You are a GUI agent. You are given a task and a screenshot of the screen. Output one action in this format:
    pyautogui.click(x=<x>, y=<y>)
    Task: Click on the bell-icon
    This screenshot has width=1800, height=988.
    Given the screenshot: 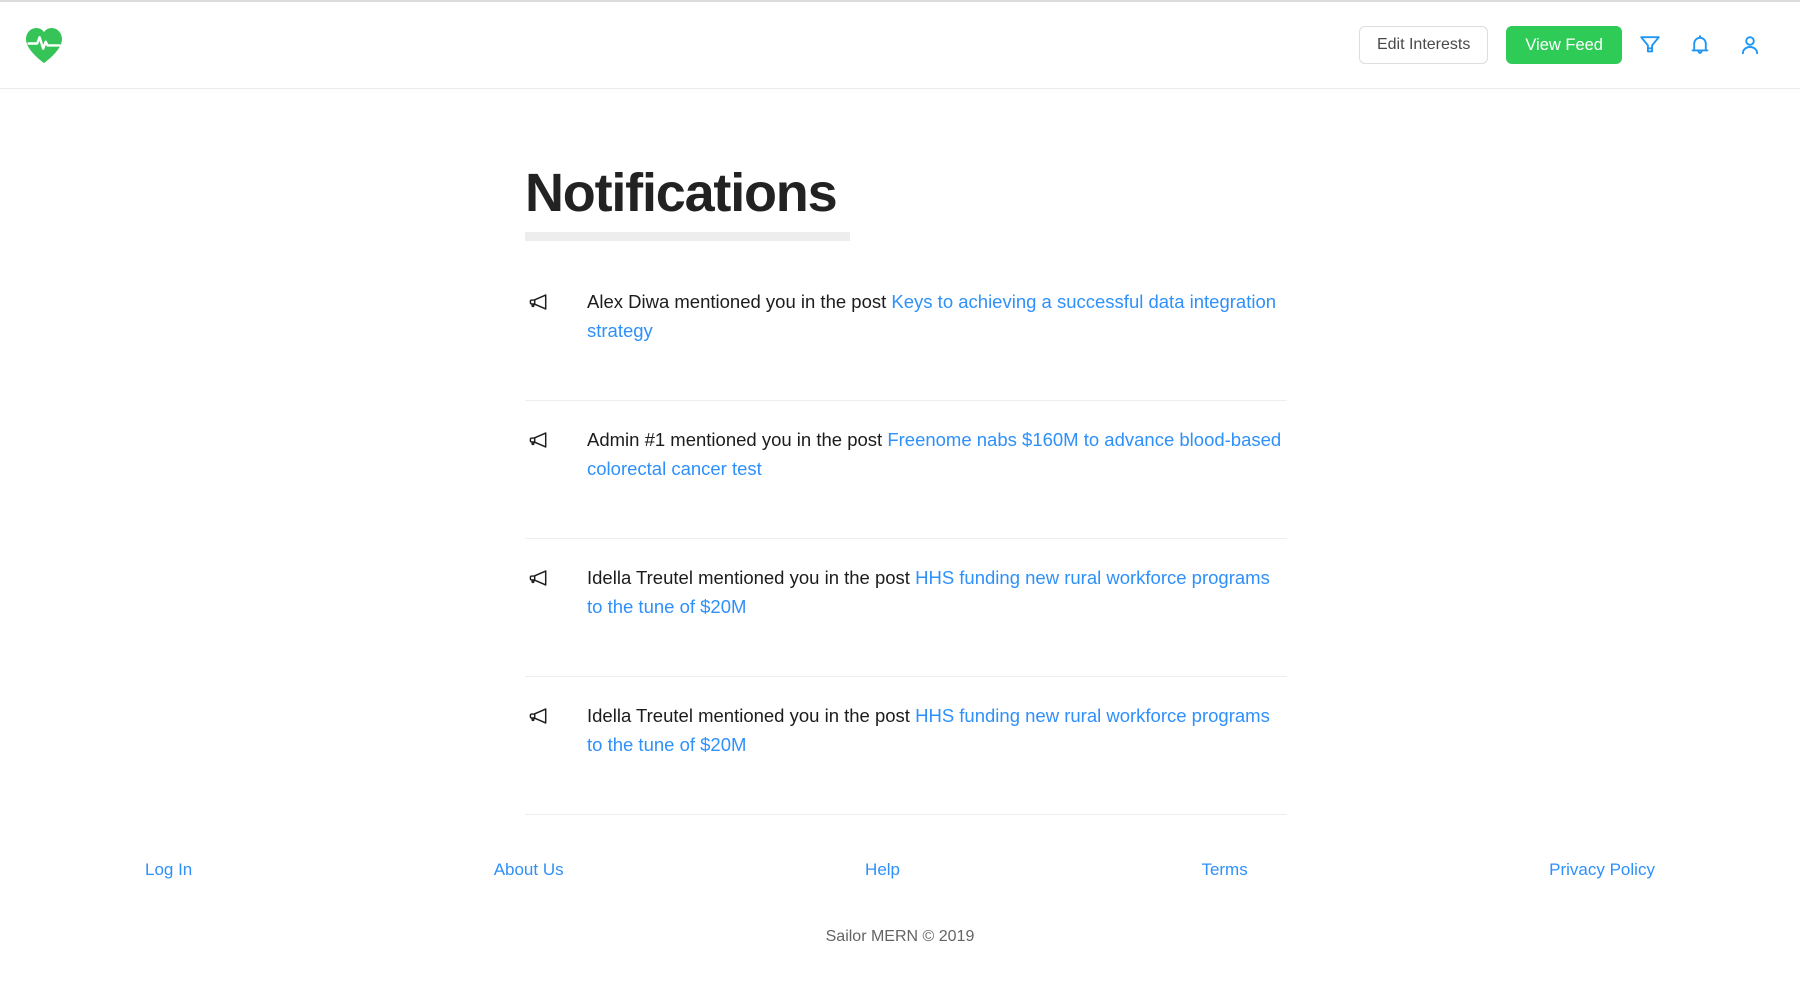 What is the action you would take?
    pyautogui.click(x=1700, y=45)
    